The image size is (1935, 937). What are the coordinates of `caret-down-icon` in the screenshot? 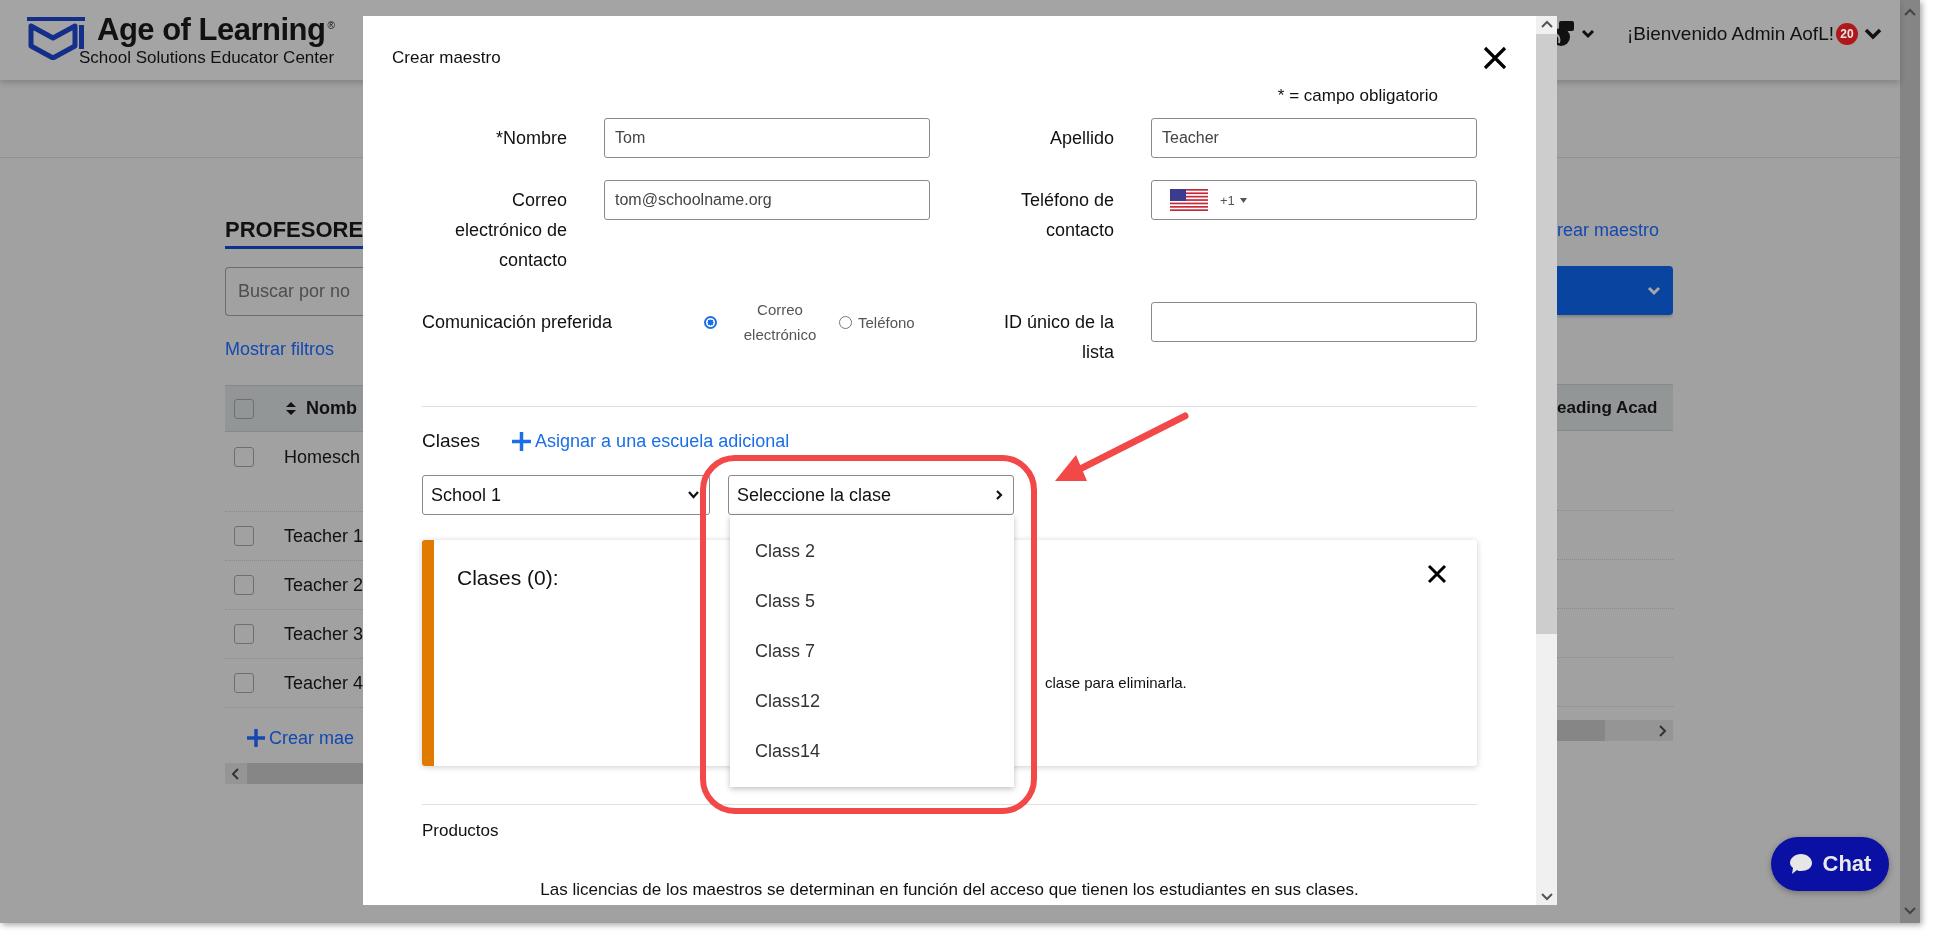 It's located at (1243, 200).